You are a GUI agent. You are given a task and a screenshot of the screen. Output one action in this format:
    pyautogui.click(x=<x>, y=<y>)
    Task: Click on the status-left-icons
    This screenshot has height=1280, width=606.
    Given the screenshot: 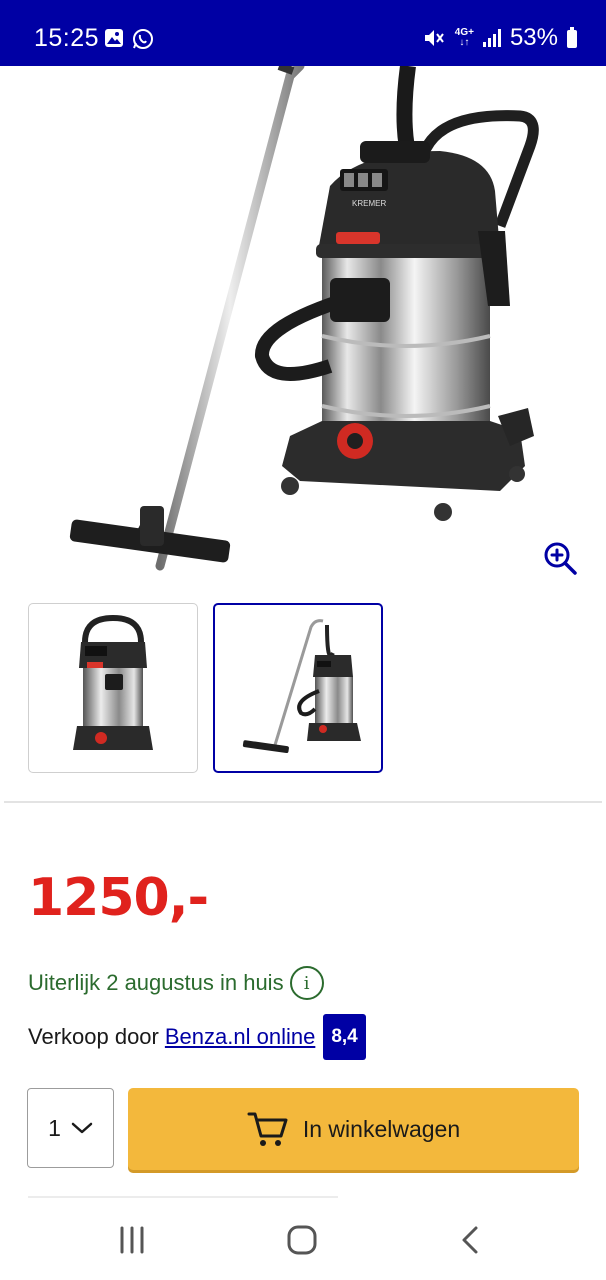 What is the action you would take?
    pyautogui.click(x=129, y=39)
    